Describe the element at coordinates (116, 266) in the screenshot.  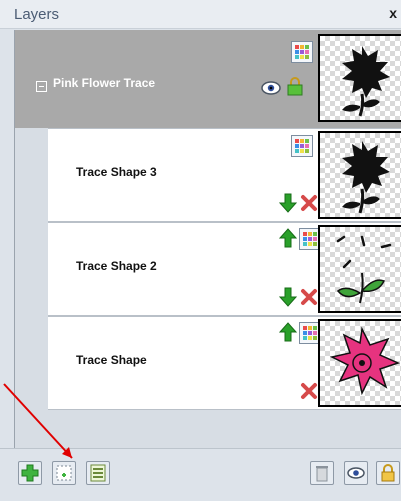
I see `layer-label: Trace Shape 2` at that location.